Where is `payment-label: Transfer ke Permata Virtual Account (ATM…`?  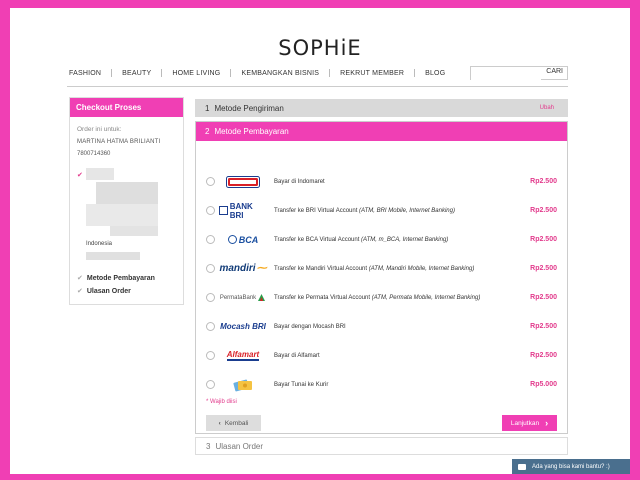
payment-label: Transfer ke Permata Virtual Account (ATM… is located at coordinates (377, 297).